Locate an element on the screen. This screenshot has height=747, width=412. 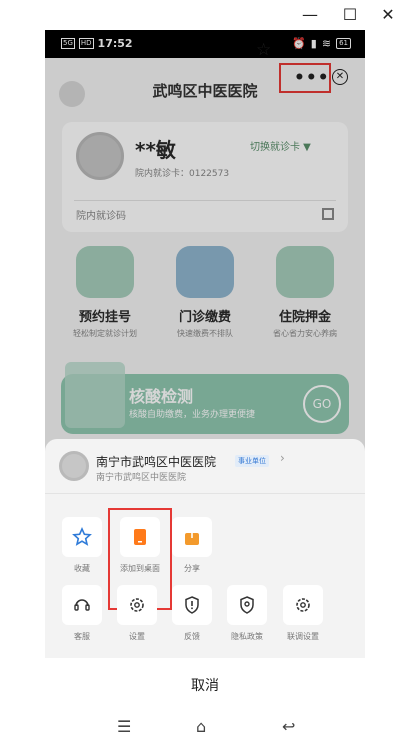
settings-label: 设置 is located at coordinates (137, 636).